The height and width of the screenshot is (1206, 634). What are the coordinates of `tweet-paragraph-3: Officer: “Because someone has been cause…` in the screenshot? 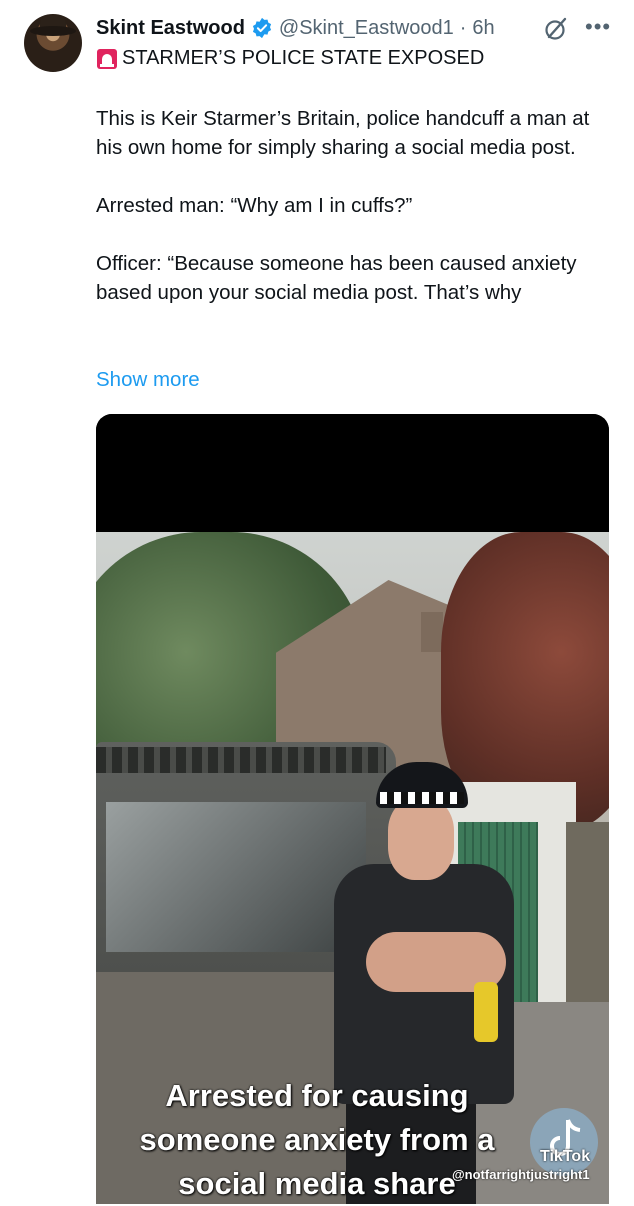 It's located at (336, 278).